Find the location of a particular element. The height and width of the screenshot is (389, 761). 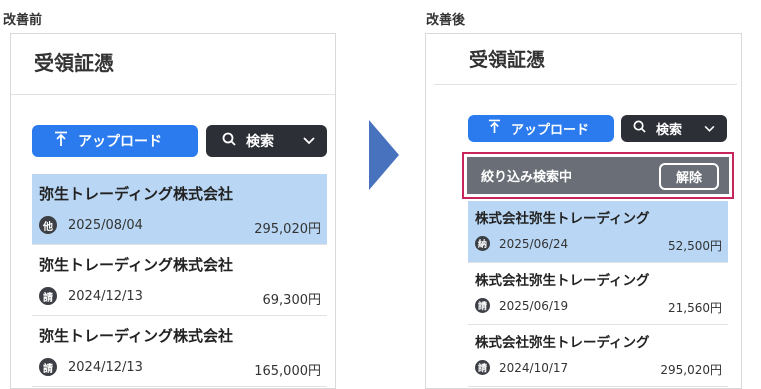

list-item: 株式会社弥生トレーディング 納 2025/06/24 52,500円 is located at coordinates (598, 232).